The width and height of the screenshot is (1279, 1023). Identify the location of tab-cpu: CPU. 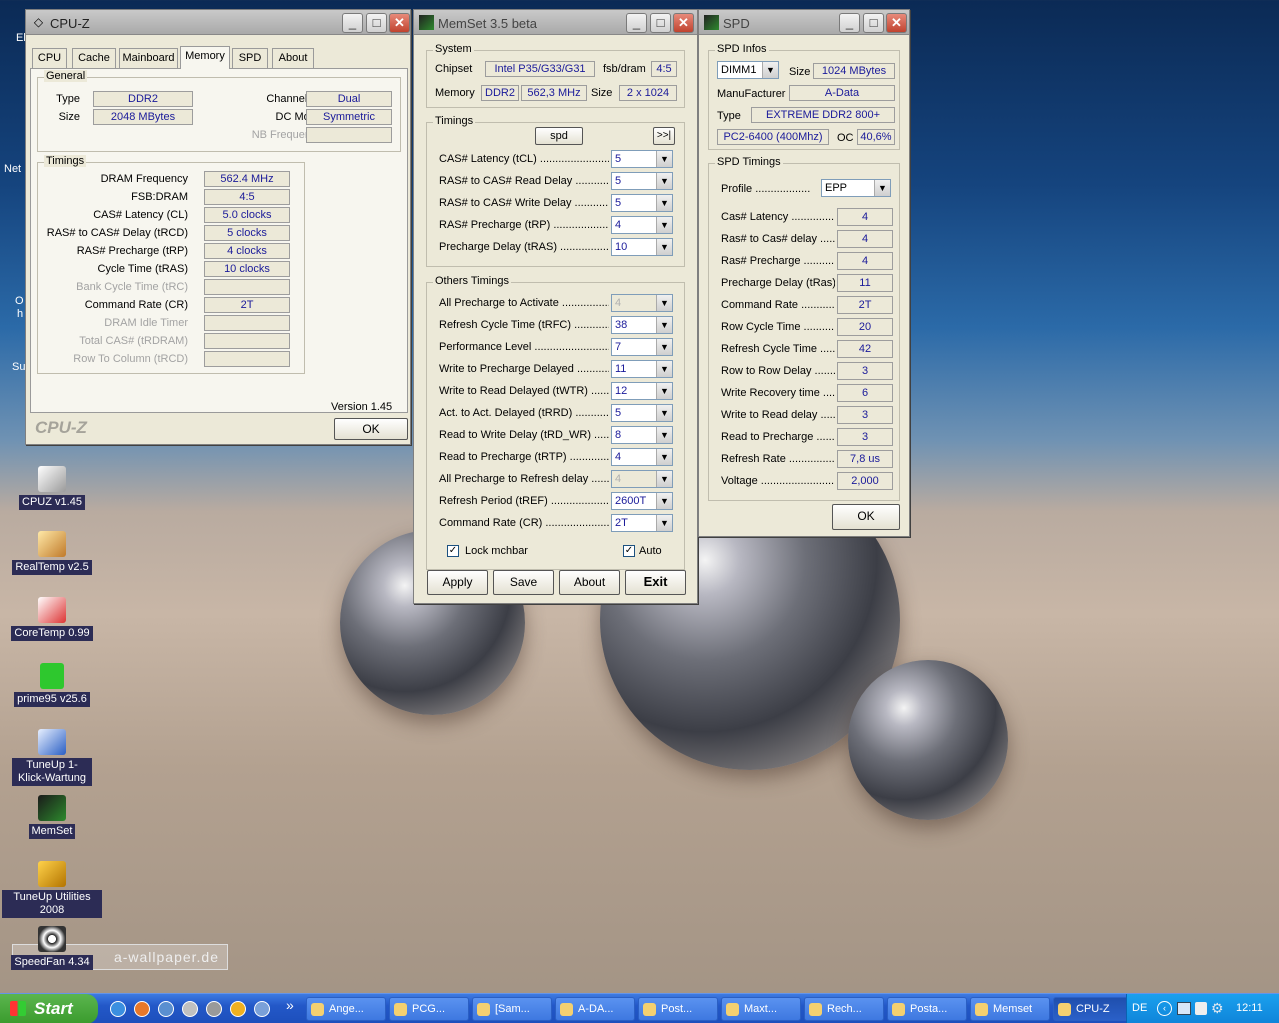
(49, 58).